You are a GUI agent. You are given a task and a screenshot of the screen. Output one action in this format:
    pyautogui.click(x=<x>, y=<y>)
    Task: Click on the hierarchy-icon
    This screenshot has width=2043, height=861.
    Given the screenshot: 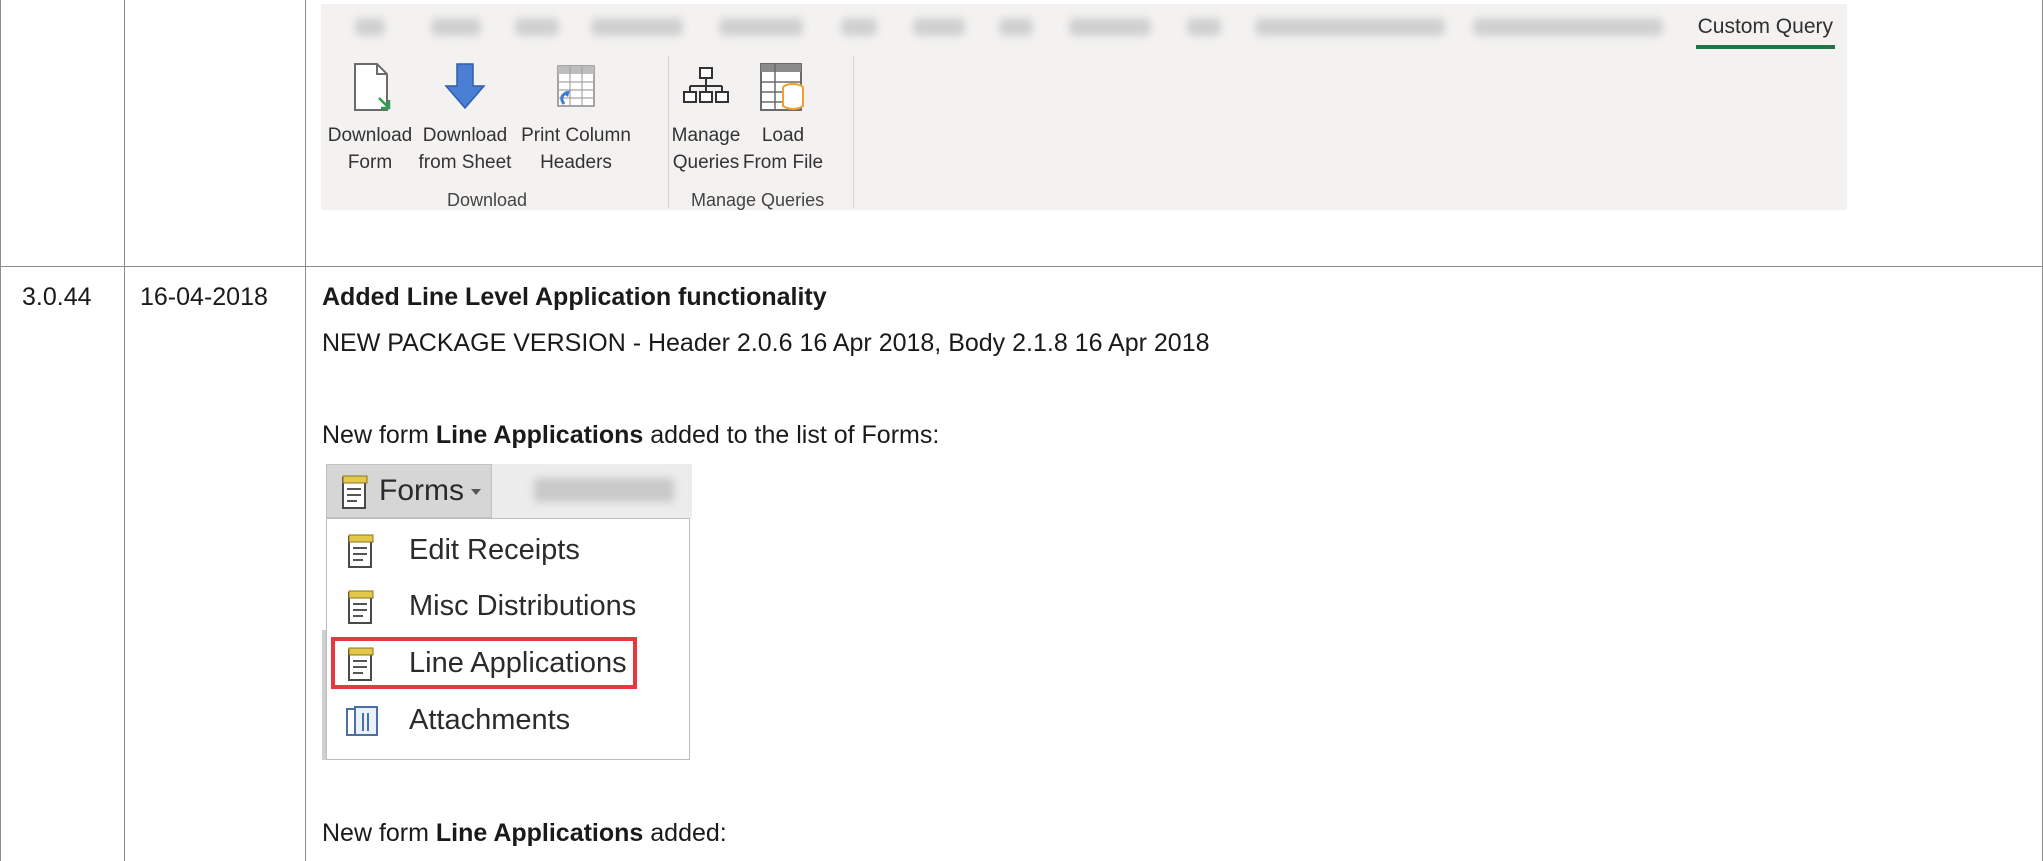 What is the action you would take?
    pyautogui.click(x=706, y=85)
    